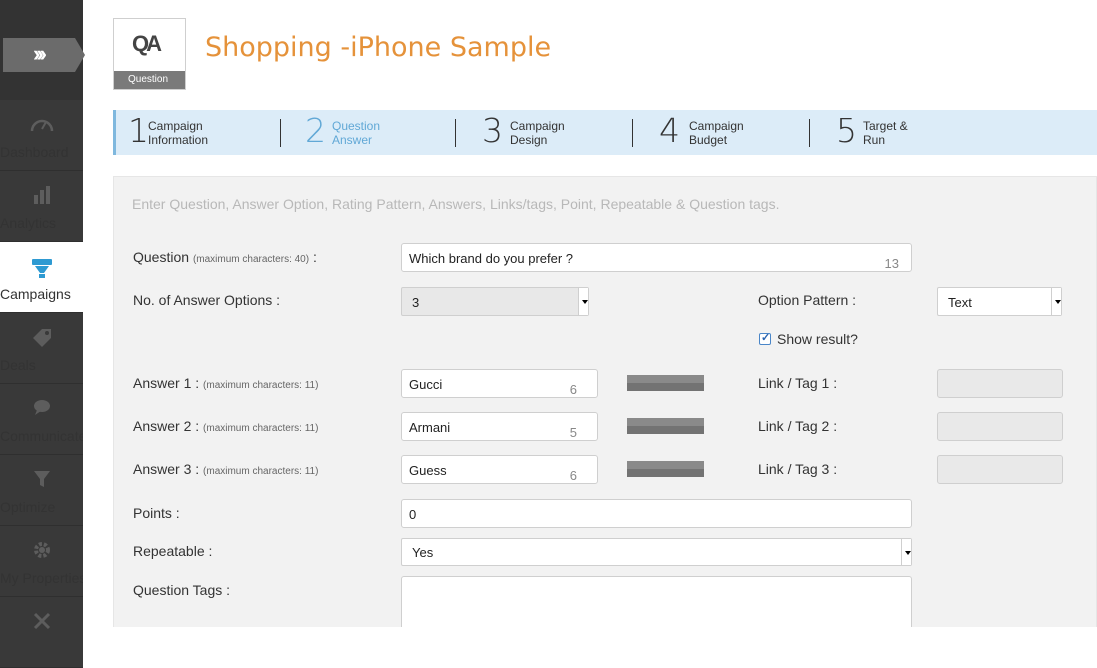 The image size is (1097, 668). Describe the element at coordinates (41, 406) in the screenshot. I see `chat-bubble-icon` at that location.